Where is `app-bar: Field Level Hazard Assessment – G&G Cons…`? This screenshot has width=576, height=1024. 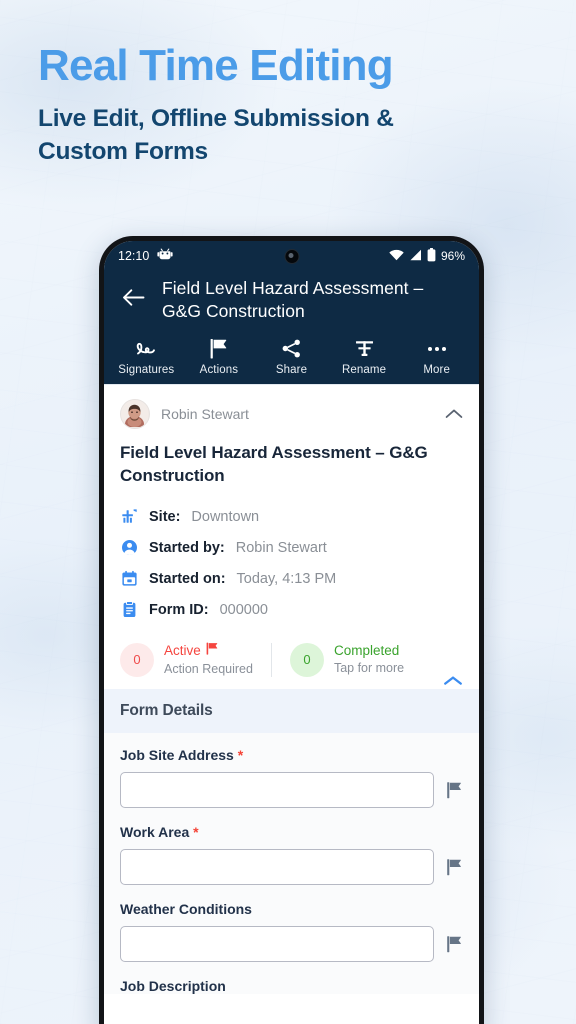 app-bar: Field Level Hazard Assessment – G&G Cons… is located at coordinates (291, 303).